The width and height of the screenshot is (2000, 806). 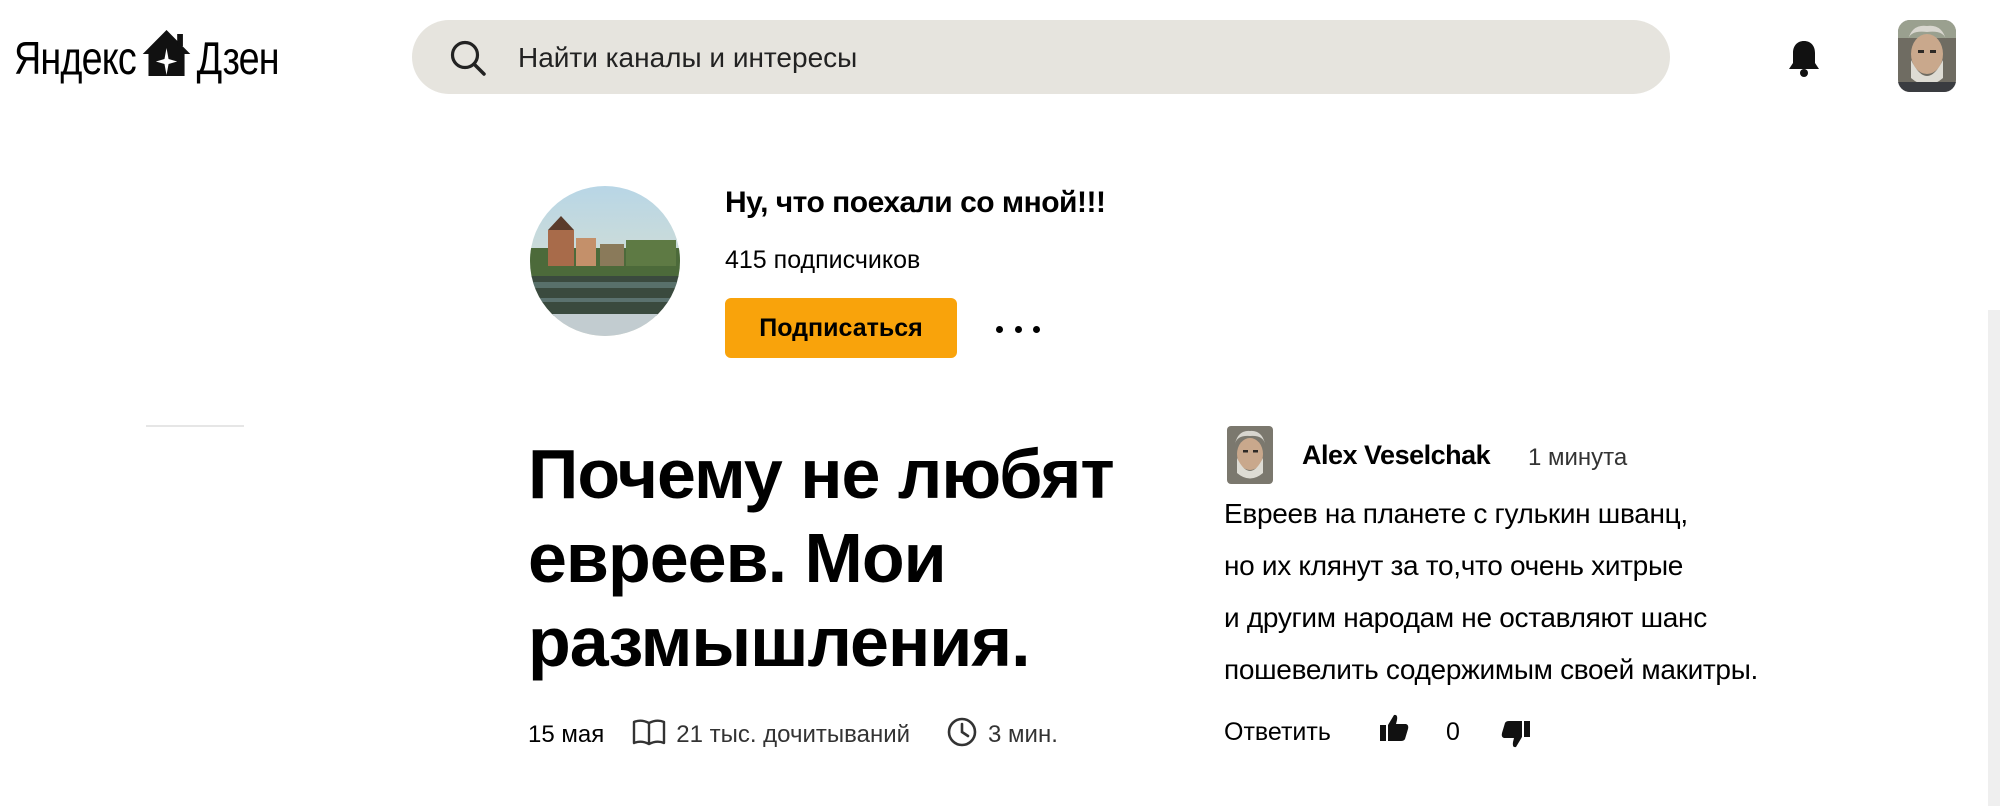 I want to click on comment-text-line: но их клянут за то,что очень хитрые, so click(x=1454, y=565).